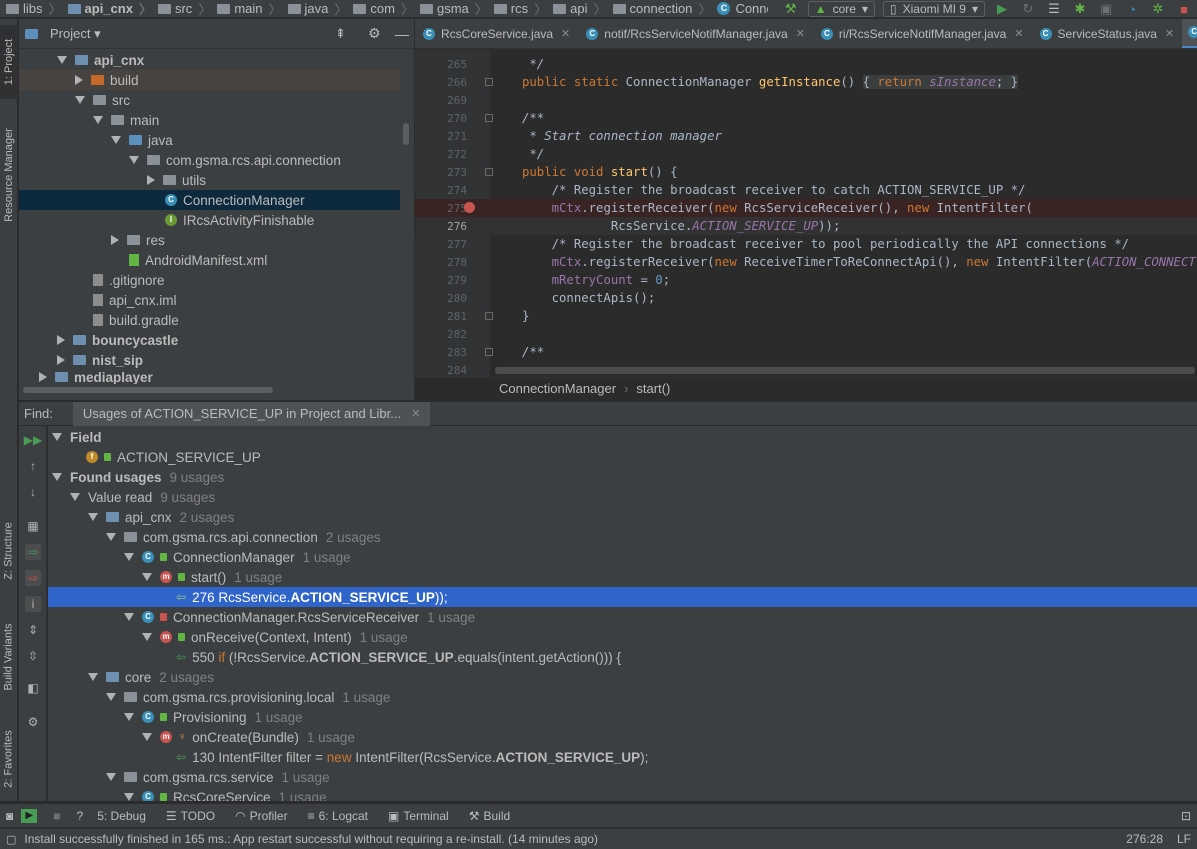  Describe the element at coordinates (380, 8) in the screenshot. I see `crumb-com: com 〉` at that location.